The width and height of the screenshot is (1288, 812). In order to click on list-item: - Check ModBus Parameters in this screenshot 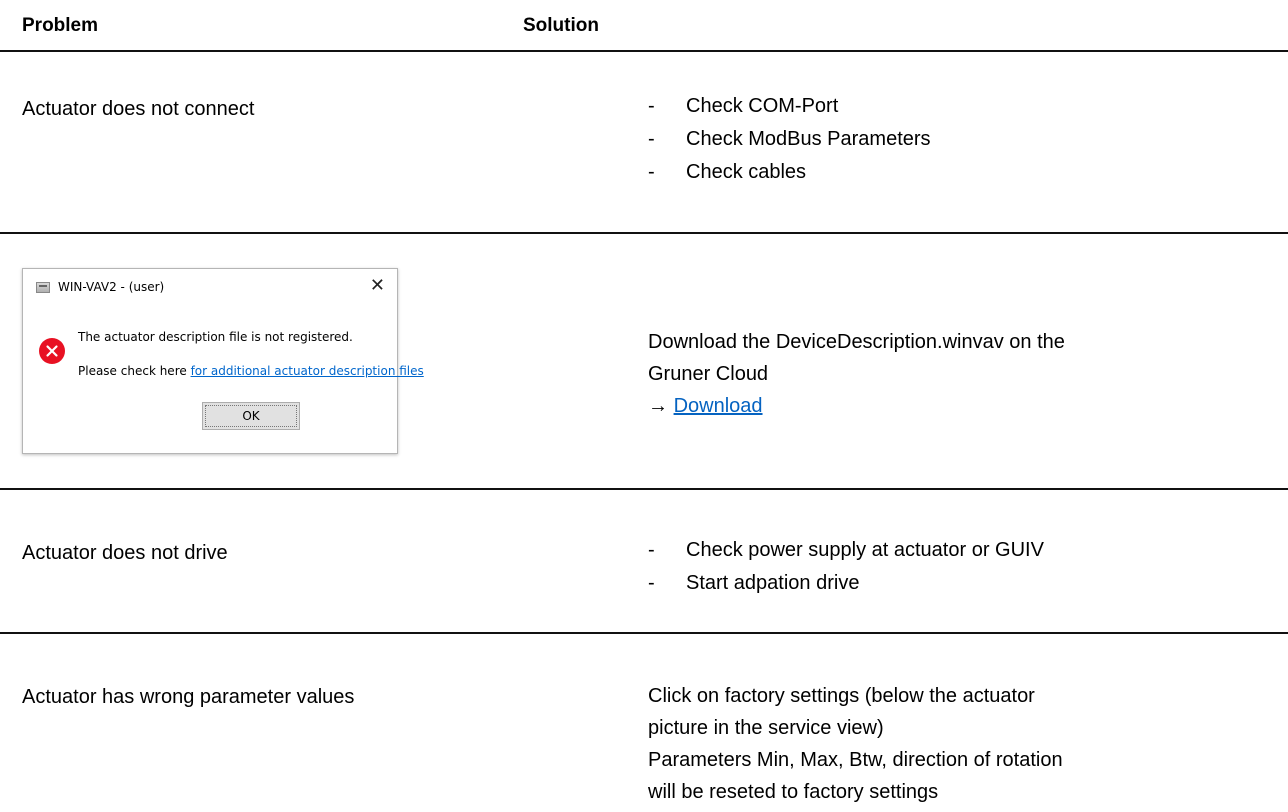, I will do `click(789, 139)`.